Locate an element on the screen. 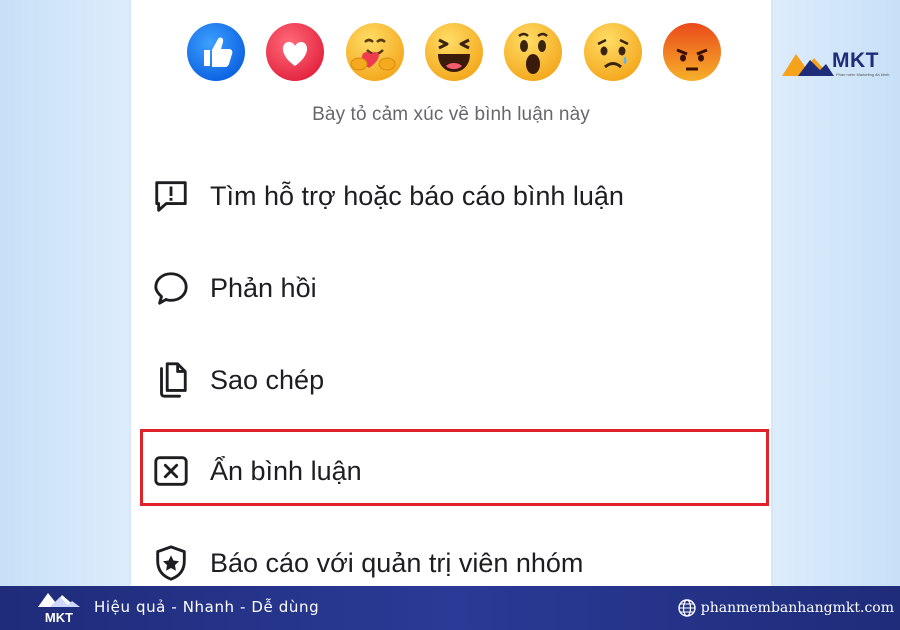 This screenshot has width=900, height=630. surprised-face-icon is located at coordinates (533, 52).